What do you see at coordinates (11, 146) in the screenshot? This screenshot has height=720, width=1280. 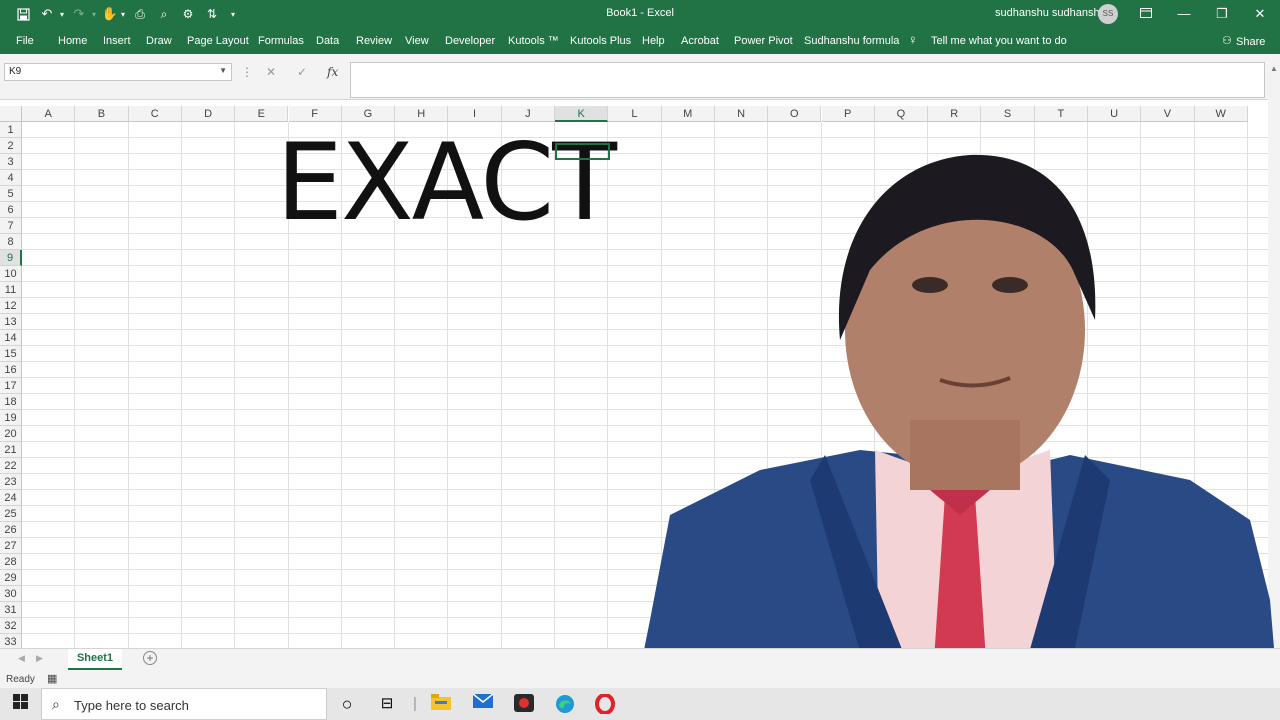 I see `row-header-2: 2` at bounding box center [11, 146].